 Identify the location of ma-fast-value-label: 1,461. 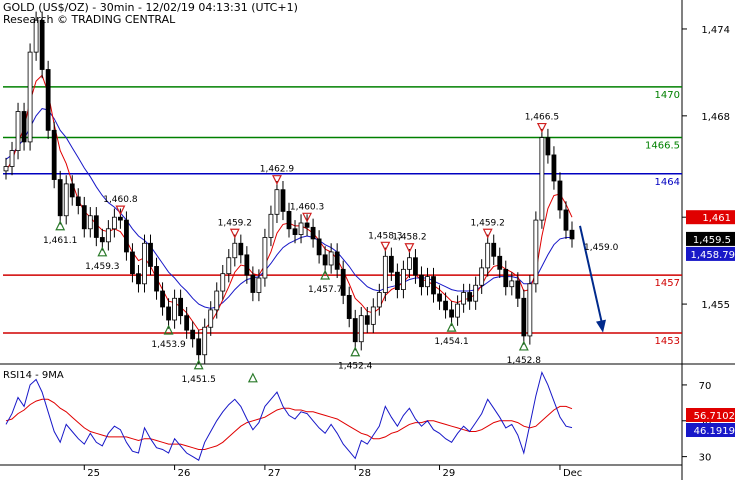
(716, 218).